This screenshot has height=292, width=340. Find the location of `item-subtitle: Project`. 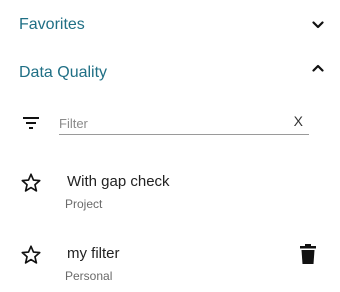

item-subtitle: Project is located at coordinates (84, 204).